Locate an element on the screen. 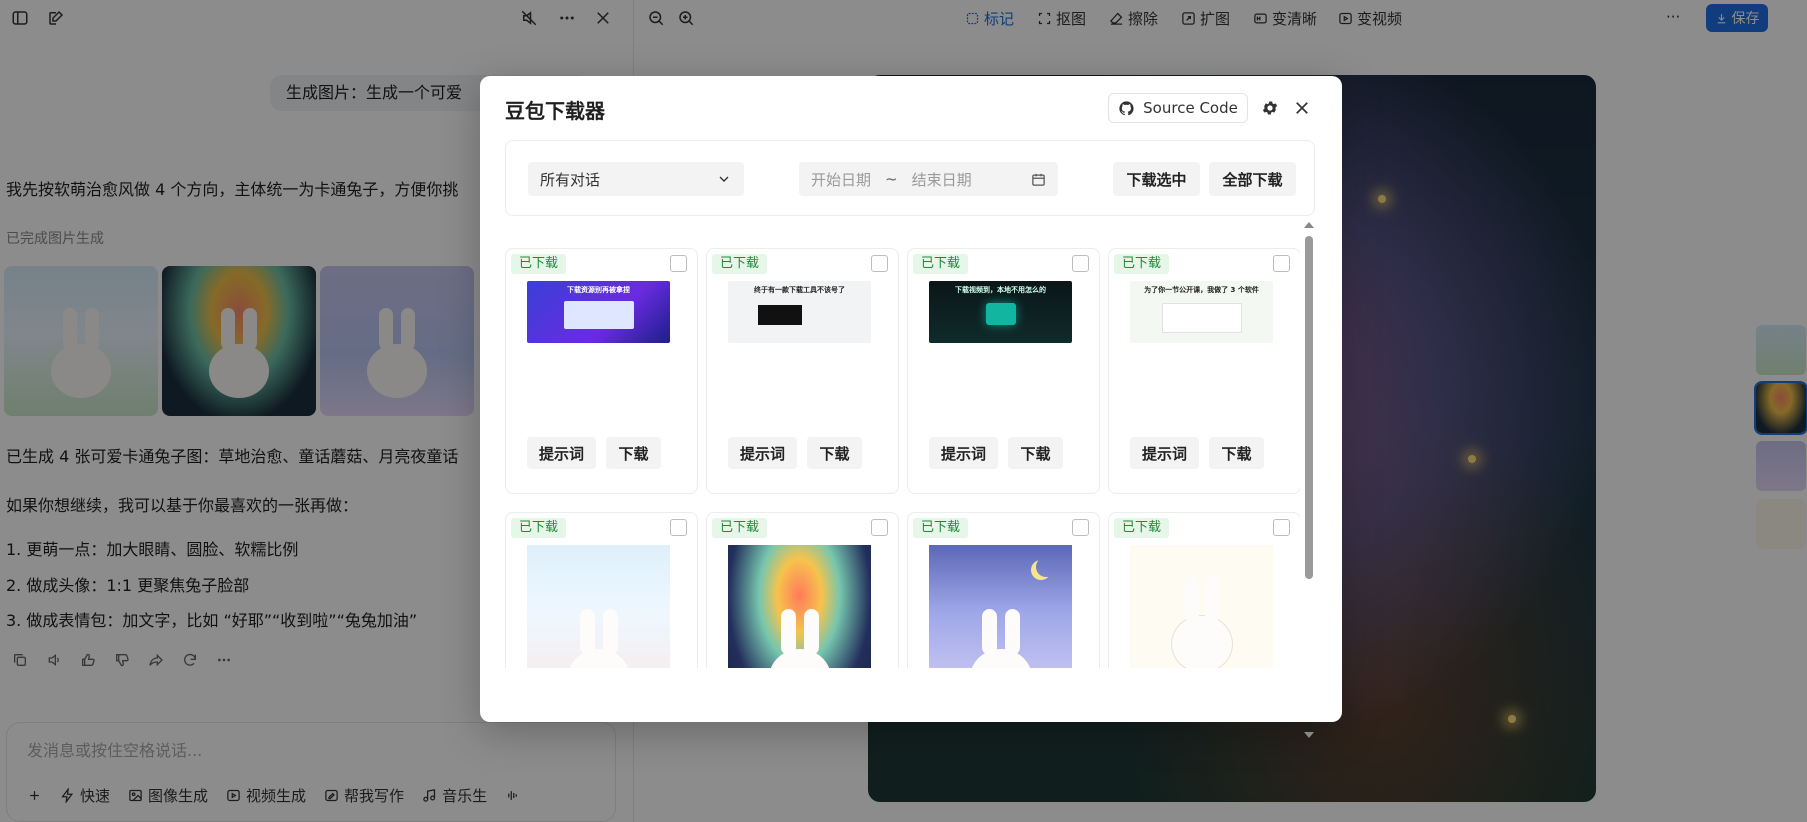 This screenshot has height=822, width=1807. chevron-down-icon is located at coordinates (724, 179).